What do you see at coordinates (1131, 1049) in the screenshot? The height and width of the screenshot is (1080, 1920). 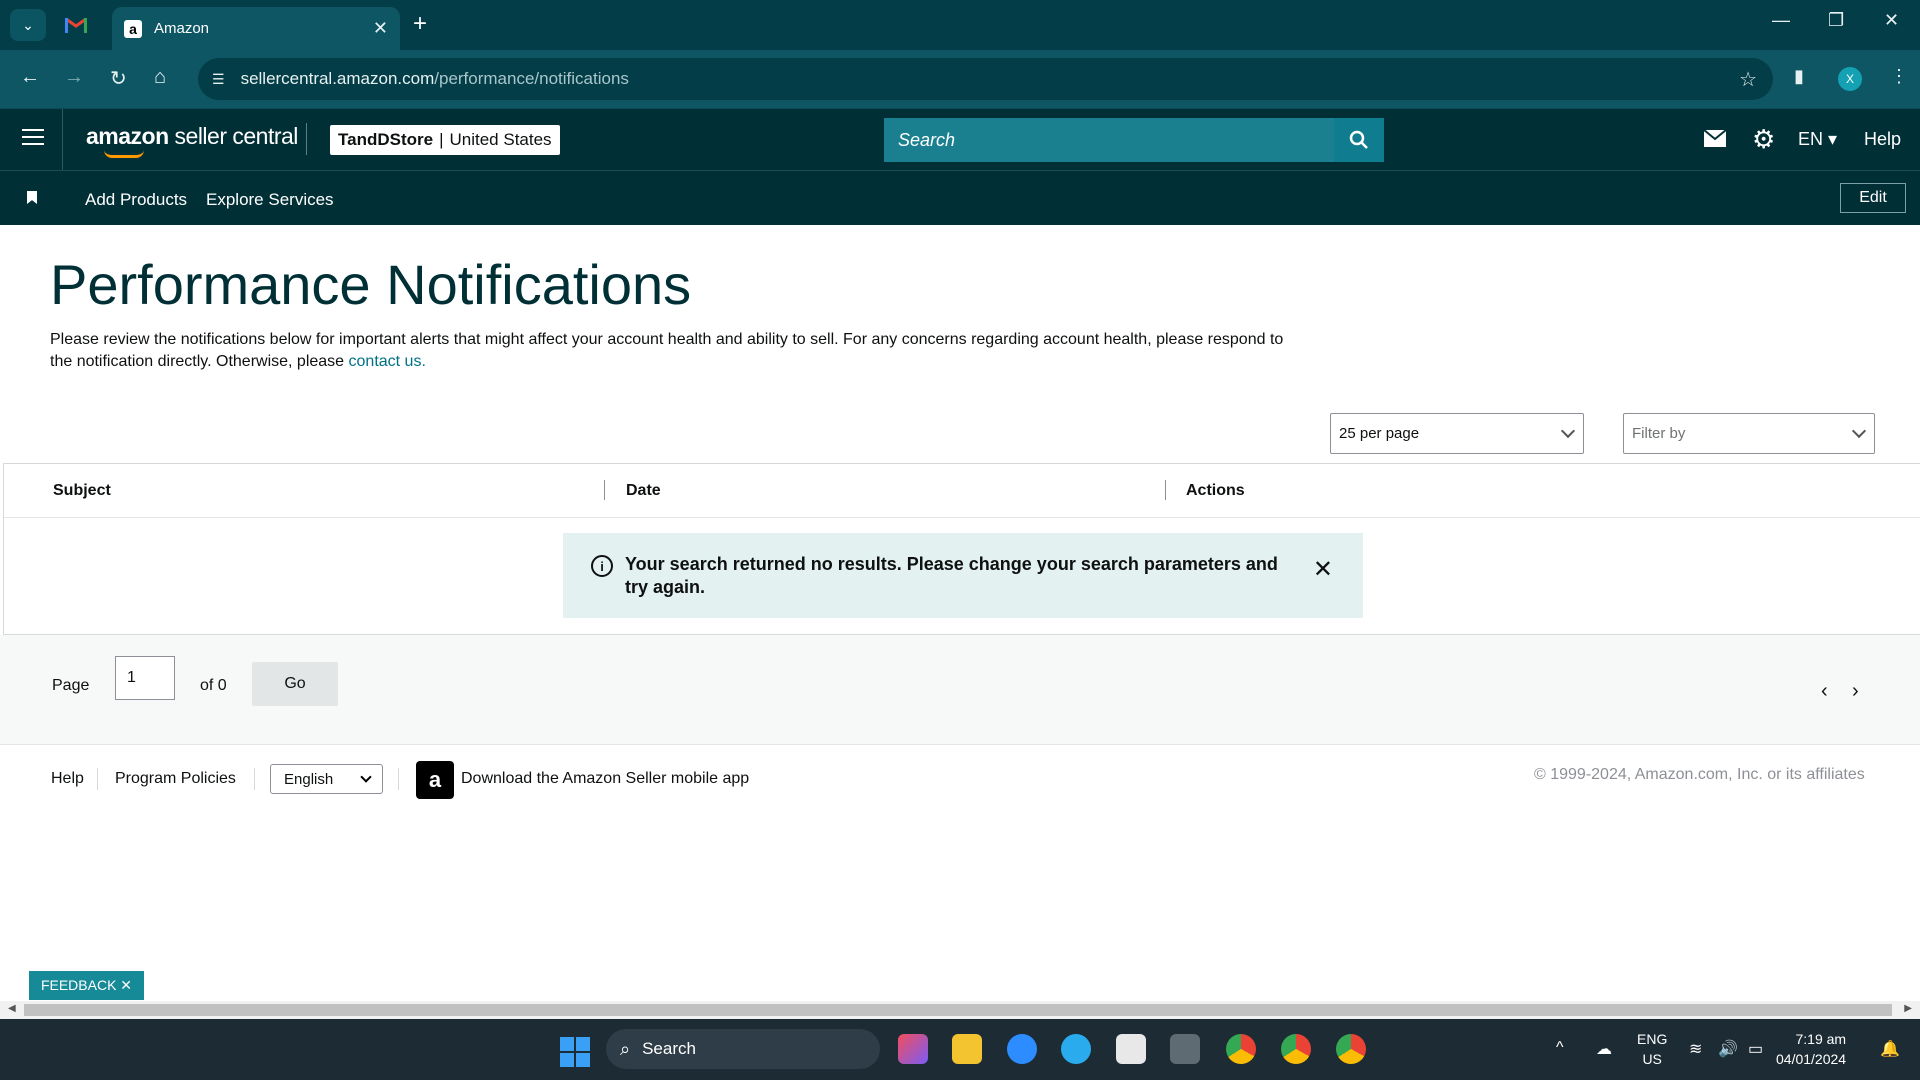 I see `snipping-tool-icon` at bounding box center [1131, 1049].